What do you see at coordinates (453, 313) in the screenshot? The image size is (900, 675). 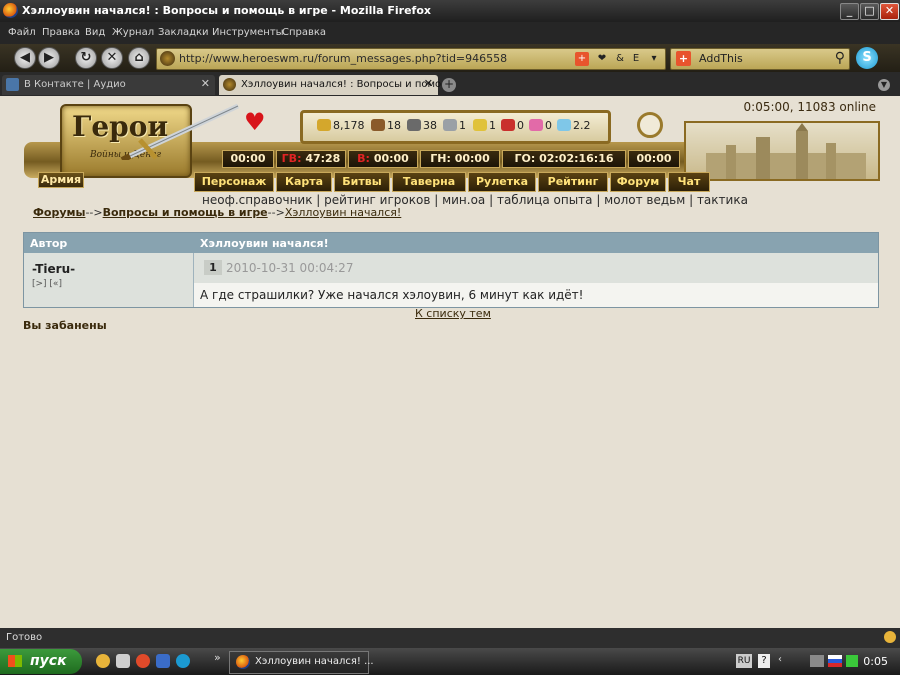 I see `back-to-topics-link: К списку тем` at bounding box center [453, 313].